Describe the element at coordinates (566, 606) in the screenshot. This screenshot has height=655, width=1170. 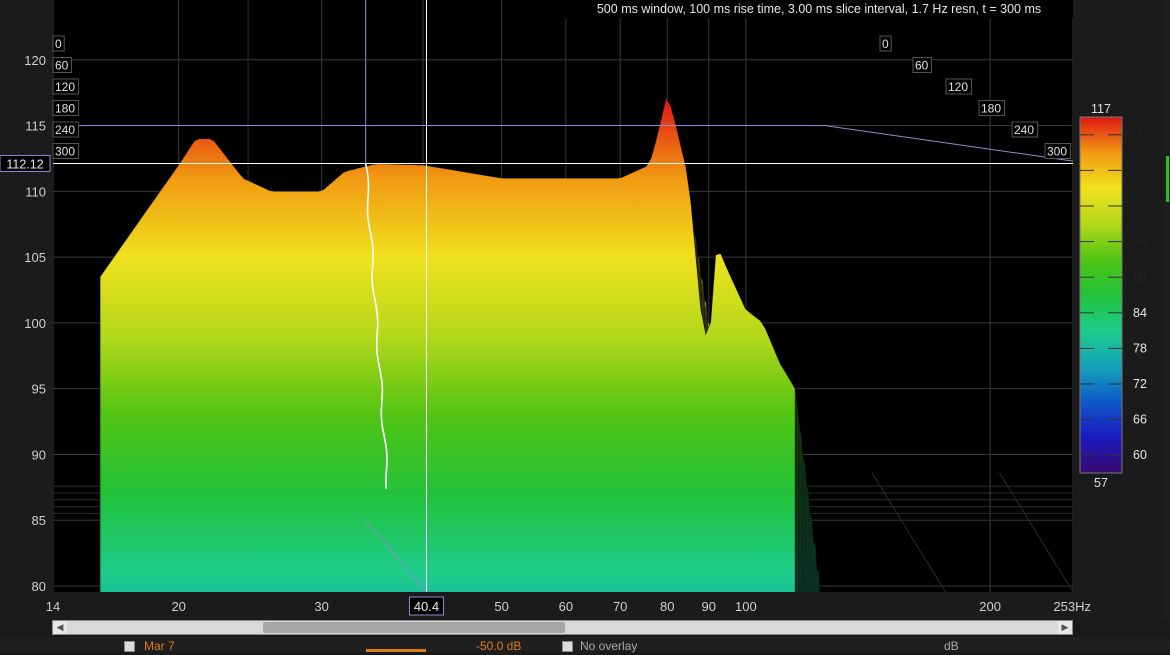
I see `x-tick-label: 60` at that location.